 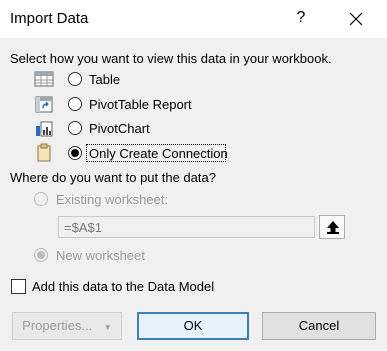 I want to click on properties-button: Properties... ▼, so click(x=67, y=326).